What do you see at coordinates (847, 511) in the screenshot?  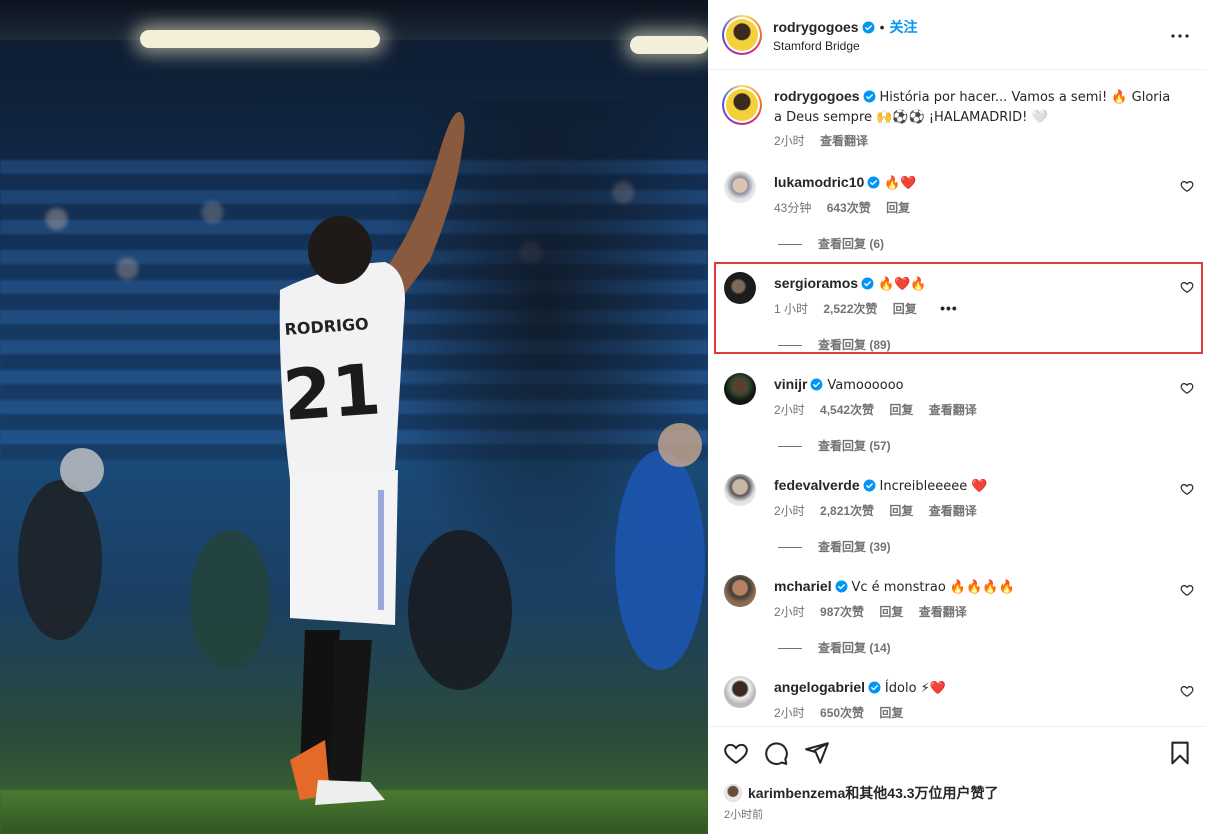 I see `comment-like-count: 2,821次赞` at bounding box center [847, 511].